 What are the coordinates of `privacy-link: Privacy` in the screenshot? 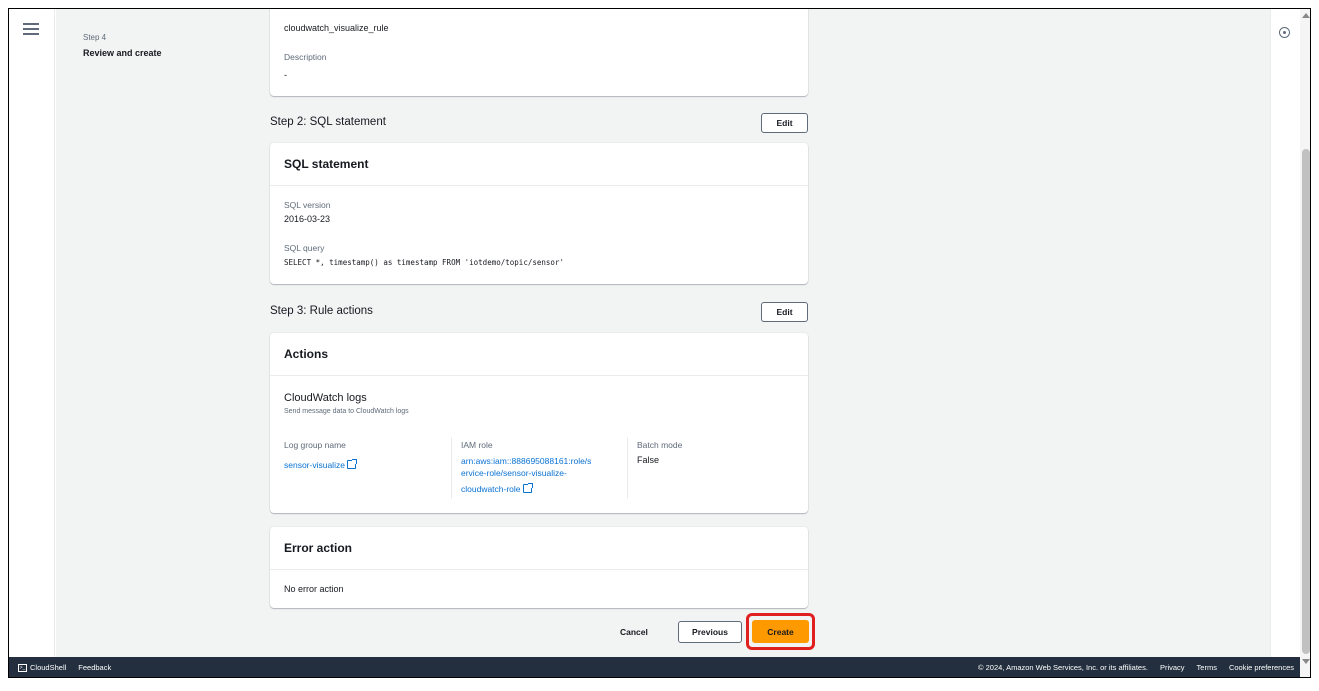 It's located at (1172, 667).